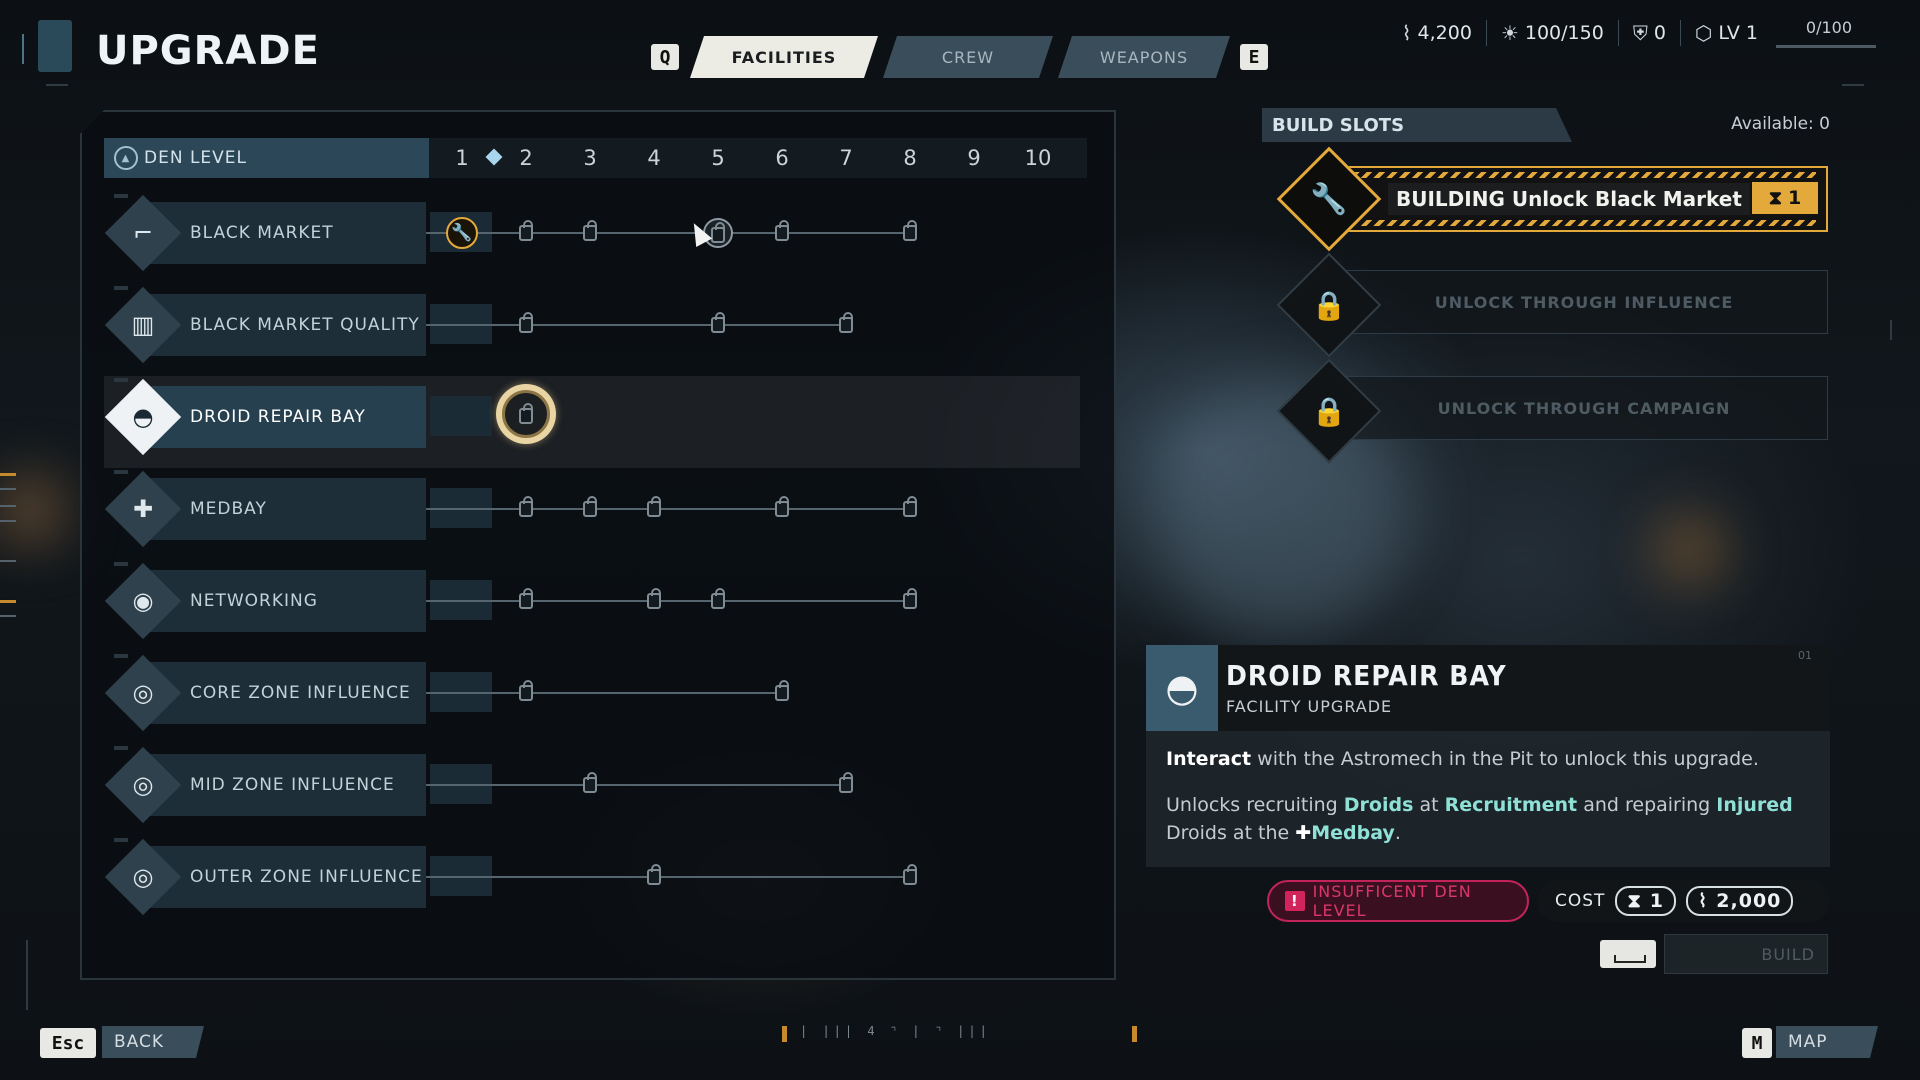 This screenshot has width=1920, height=1080. I want to click on tokens-value: 0, so click(1659, 33).